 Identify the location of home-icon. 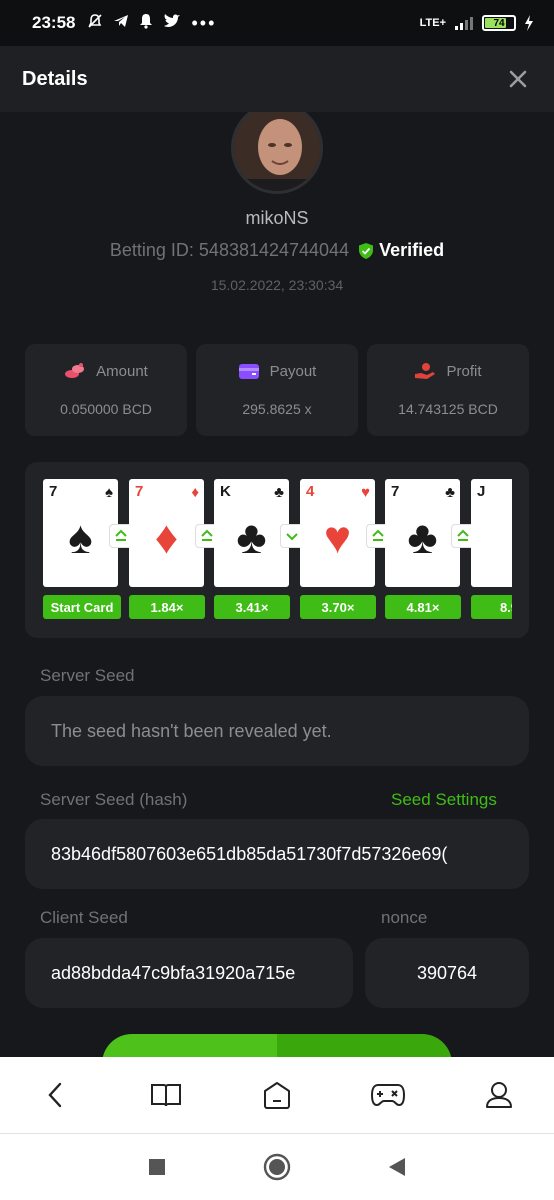
(276, 1095).